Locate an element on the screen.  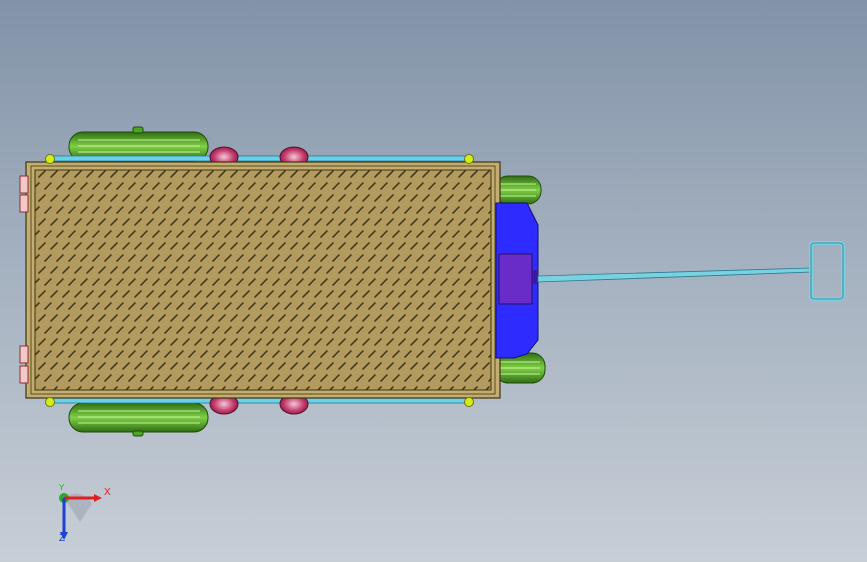
front-steering-block is located at coordinates (517, 280).